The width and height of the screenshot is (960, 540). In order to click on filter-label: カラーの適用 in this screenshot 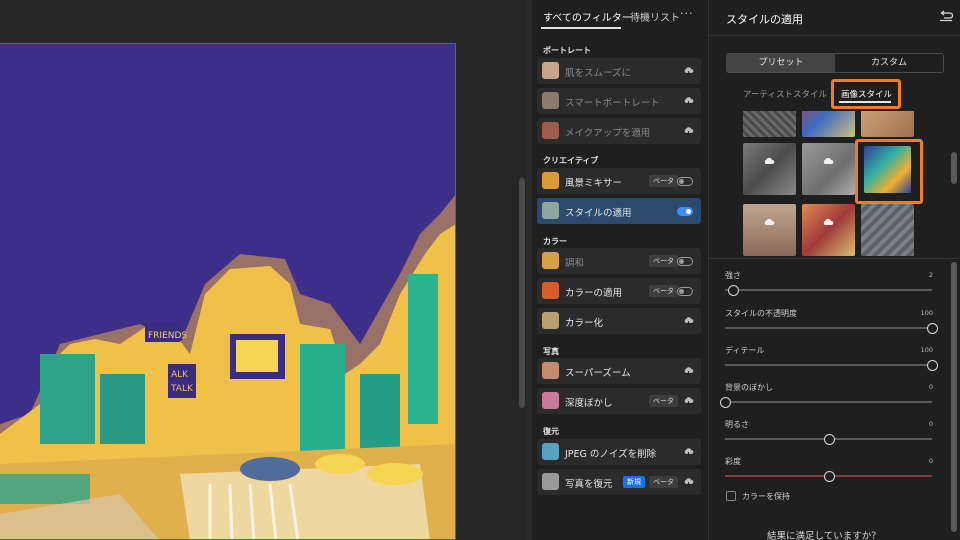, I will do `click(594, 293)`.